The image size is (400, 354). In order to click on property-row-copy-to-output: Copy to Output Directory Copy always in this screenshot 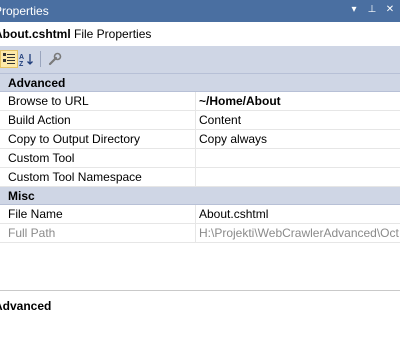, I will do `click(200, 139)`.